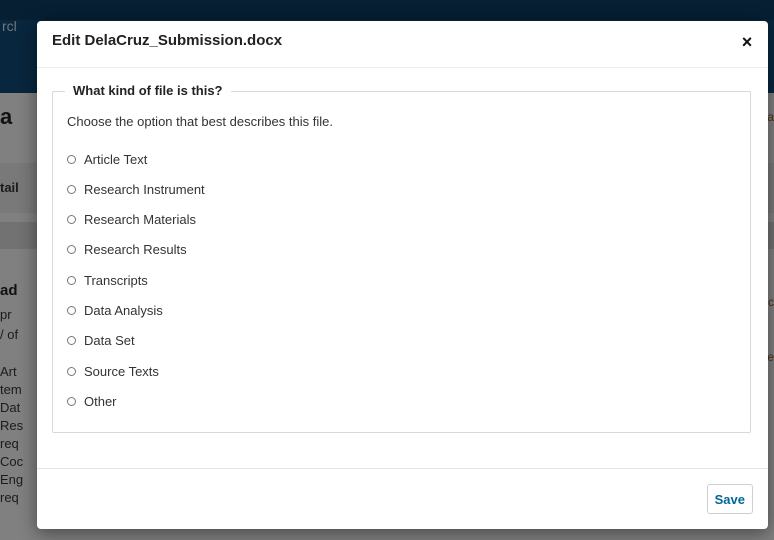  Describe the element at coordinates (747, 42) in the screenshot. I see `close-button: ×` at that location.